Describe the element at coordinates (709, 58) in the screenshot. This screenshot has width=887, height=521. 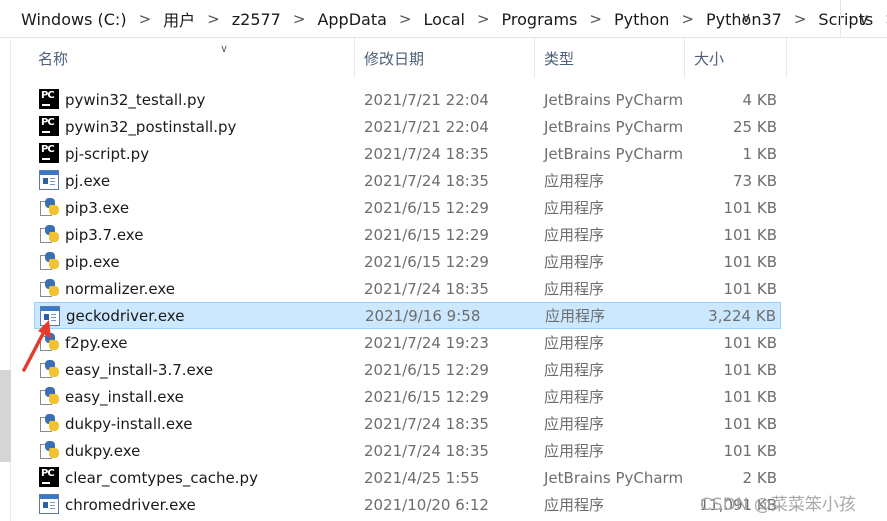
I see `column-size-label: 大小` at that location.